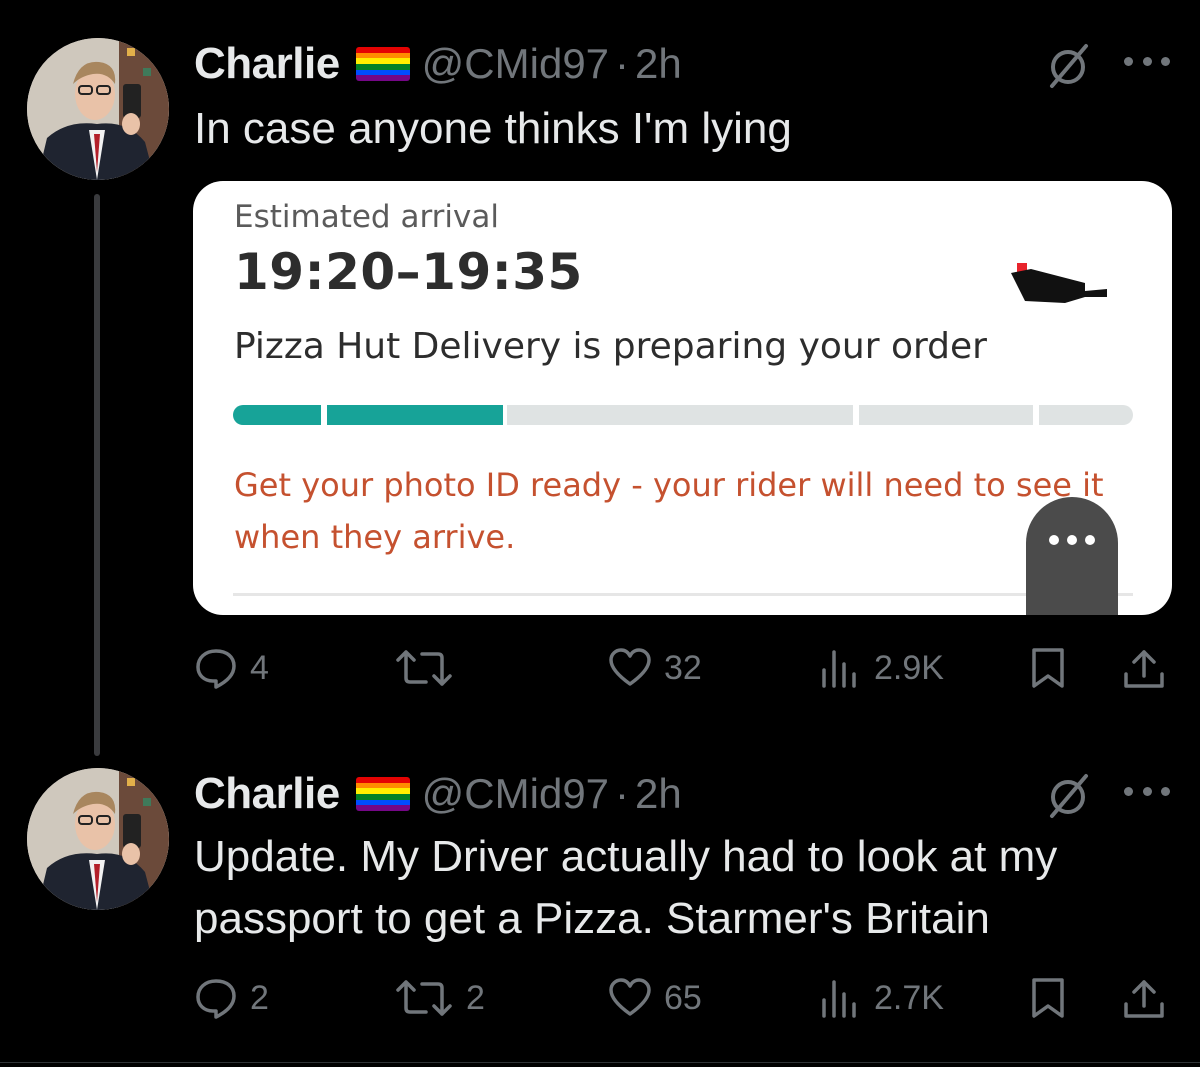  I want to click on delivery-scooter-icon, so click(1059, 283).